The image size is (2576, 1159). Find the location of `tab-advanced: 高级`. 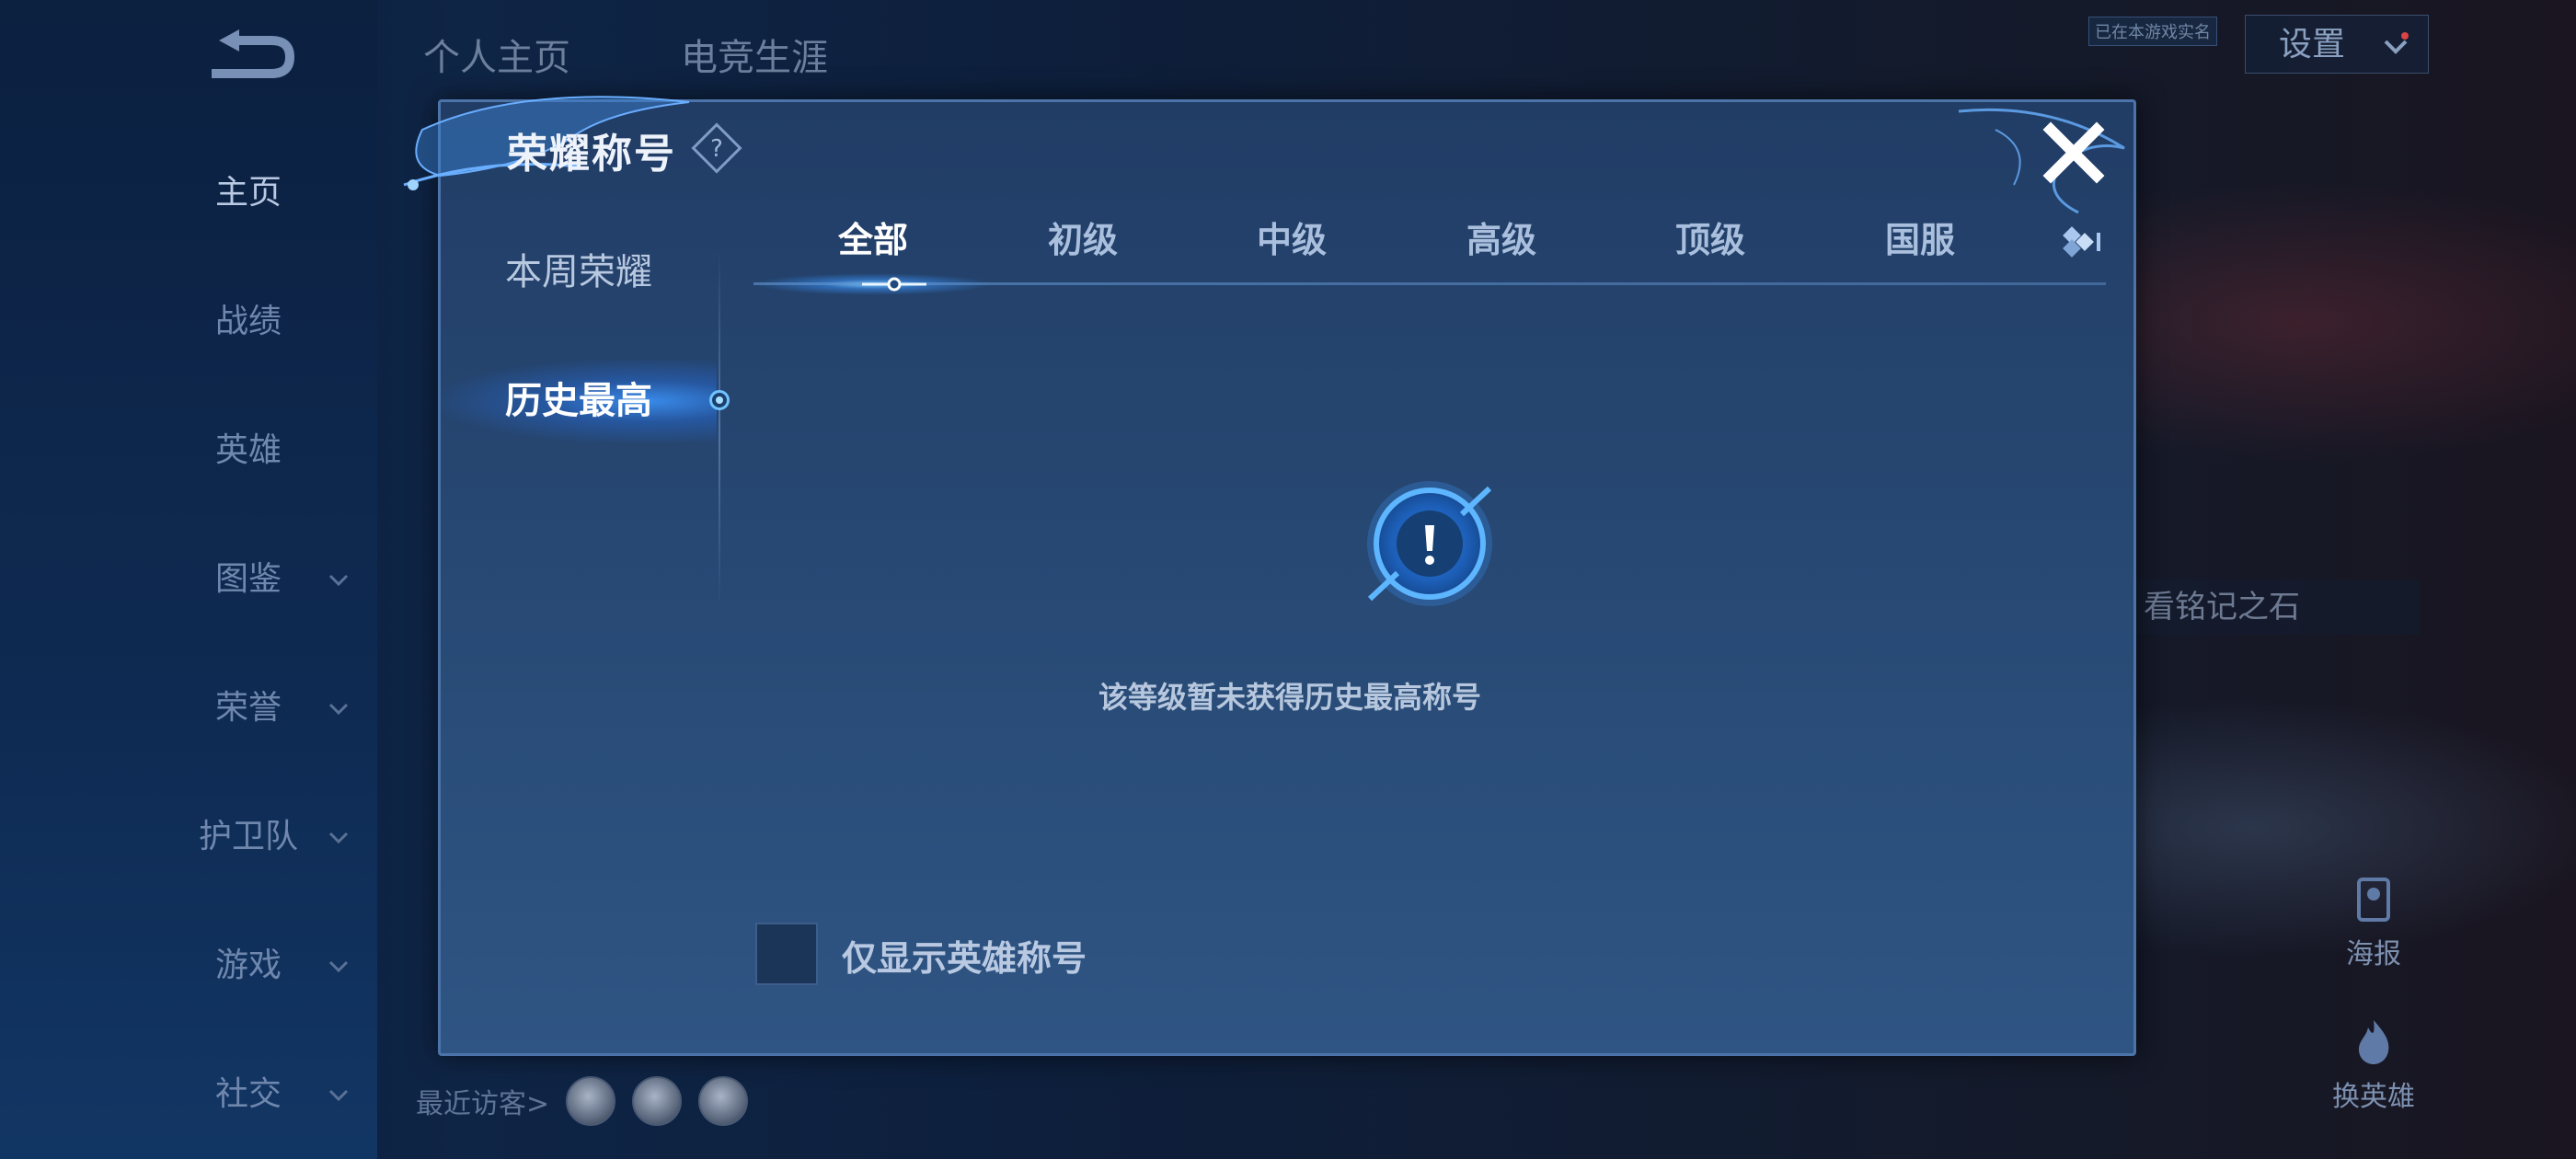

tab-advanced: 高级 is located at coordinates (1501, 244).